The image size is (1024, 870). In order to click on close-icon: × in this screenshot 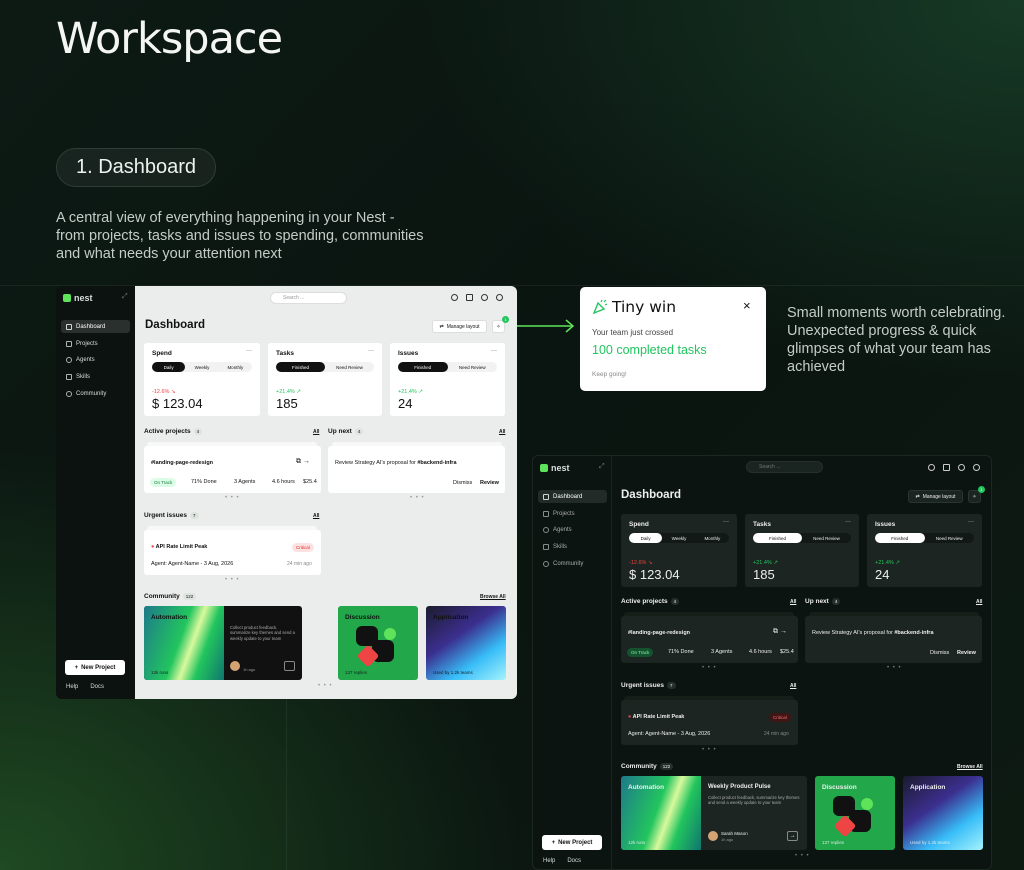, I will do `click(747, 305)`.